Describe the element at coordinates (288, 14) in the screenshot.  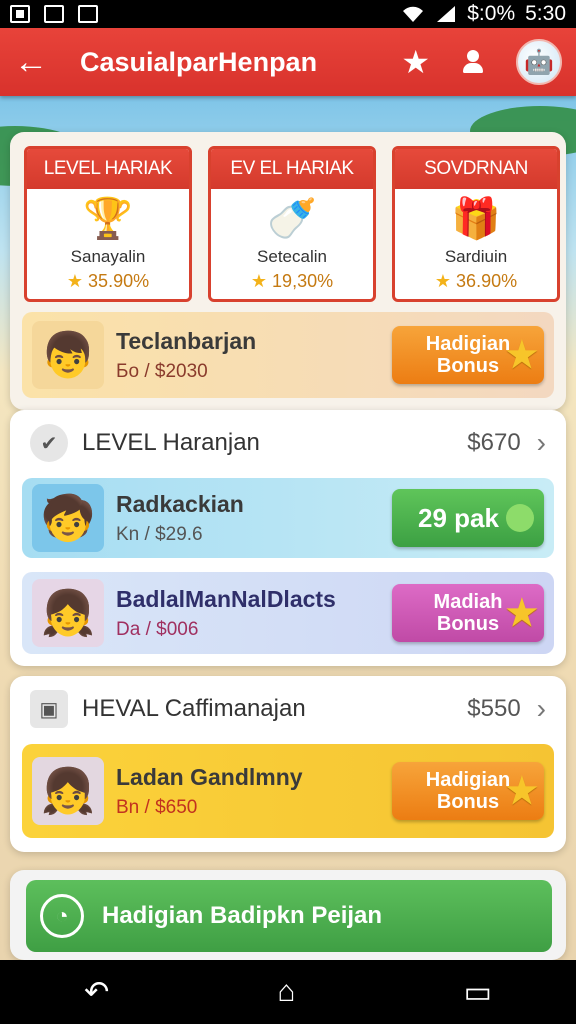
I see `status-bar: $:0% 5:30` at that location.